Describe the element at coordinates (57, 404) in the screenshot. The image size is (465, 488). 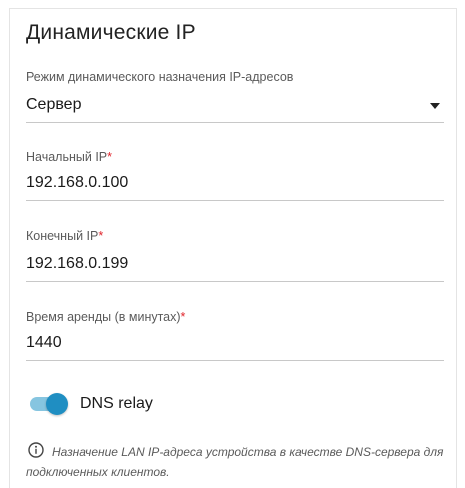
I see `toggle-knob` at that location.